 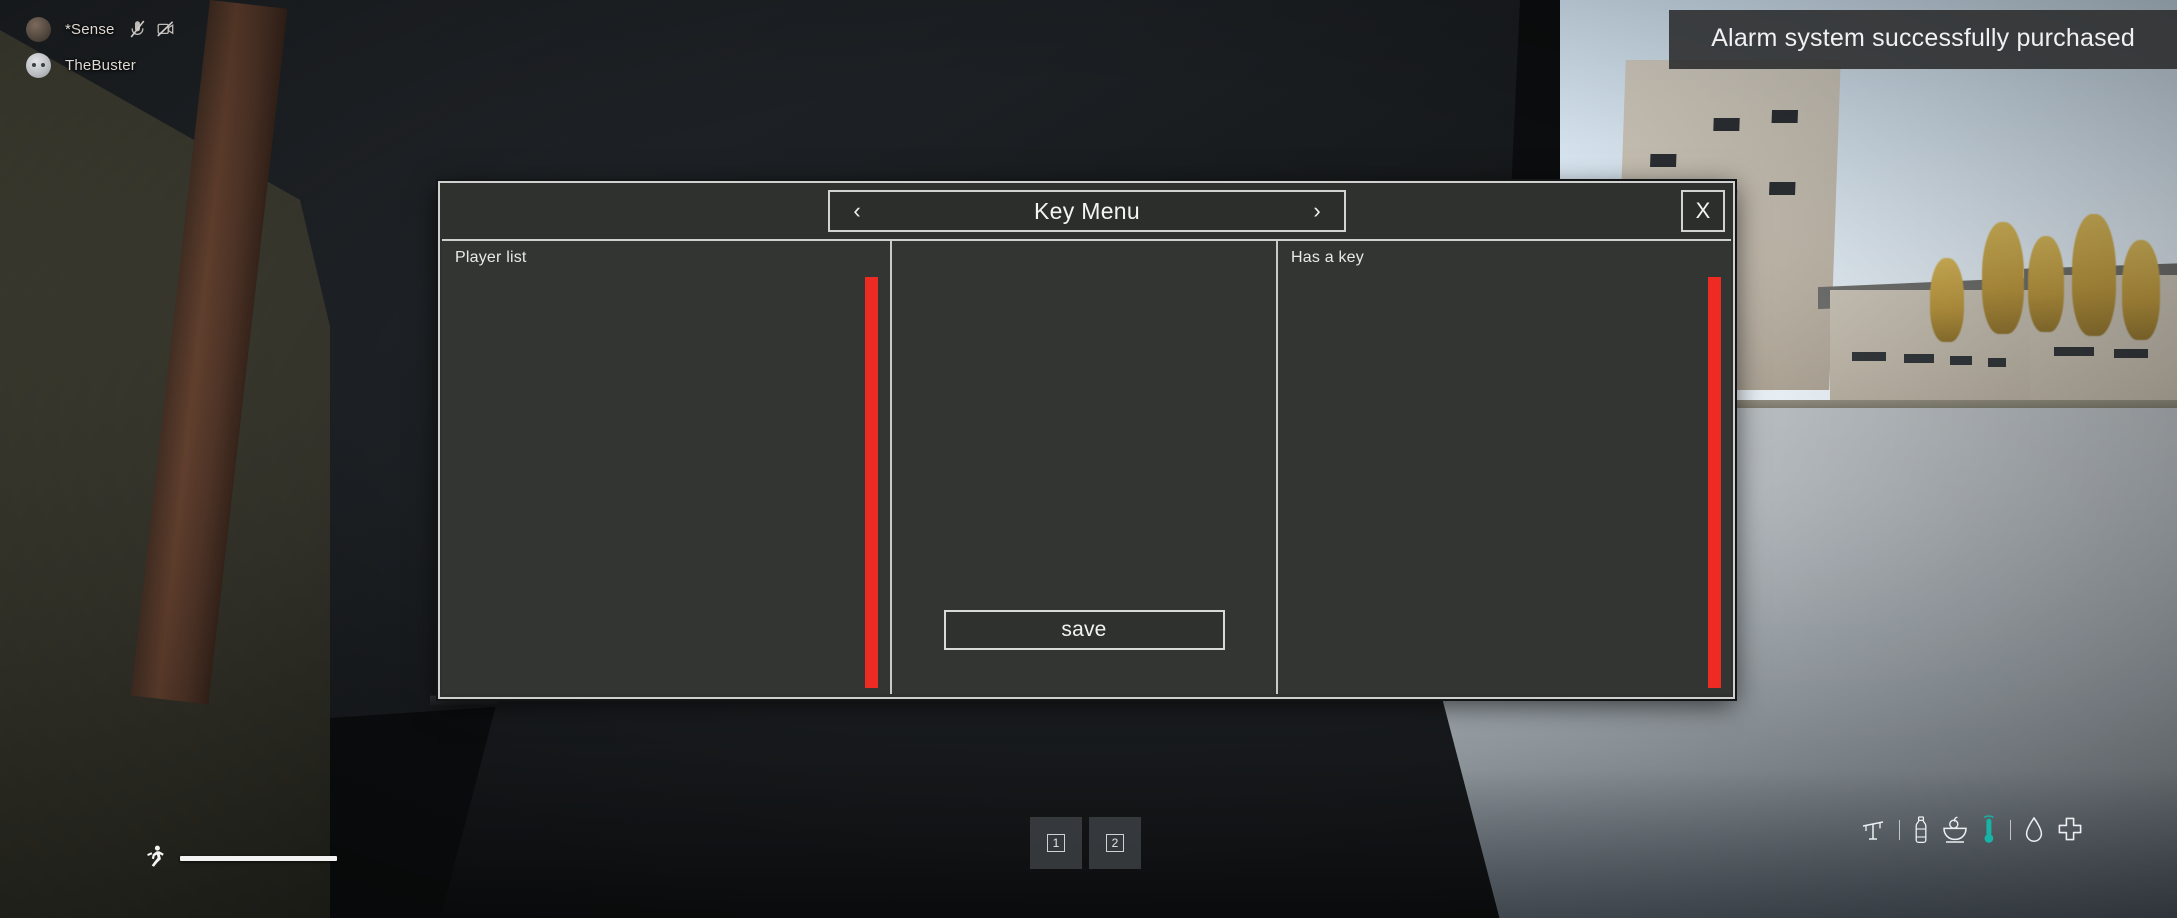 What do you see at coordinates (491, 257) in the screenshot?
I see `player-list-title: Player list` at bounding box center [491, 257].